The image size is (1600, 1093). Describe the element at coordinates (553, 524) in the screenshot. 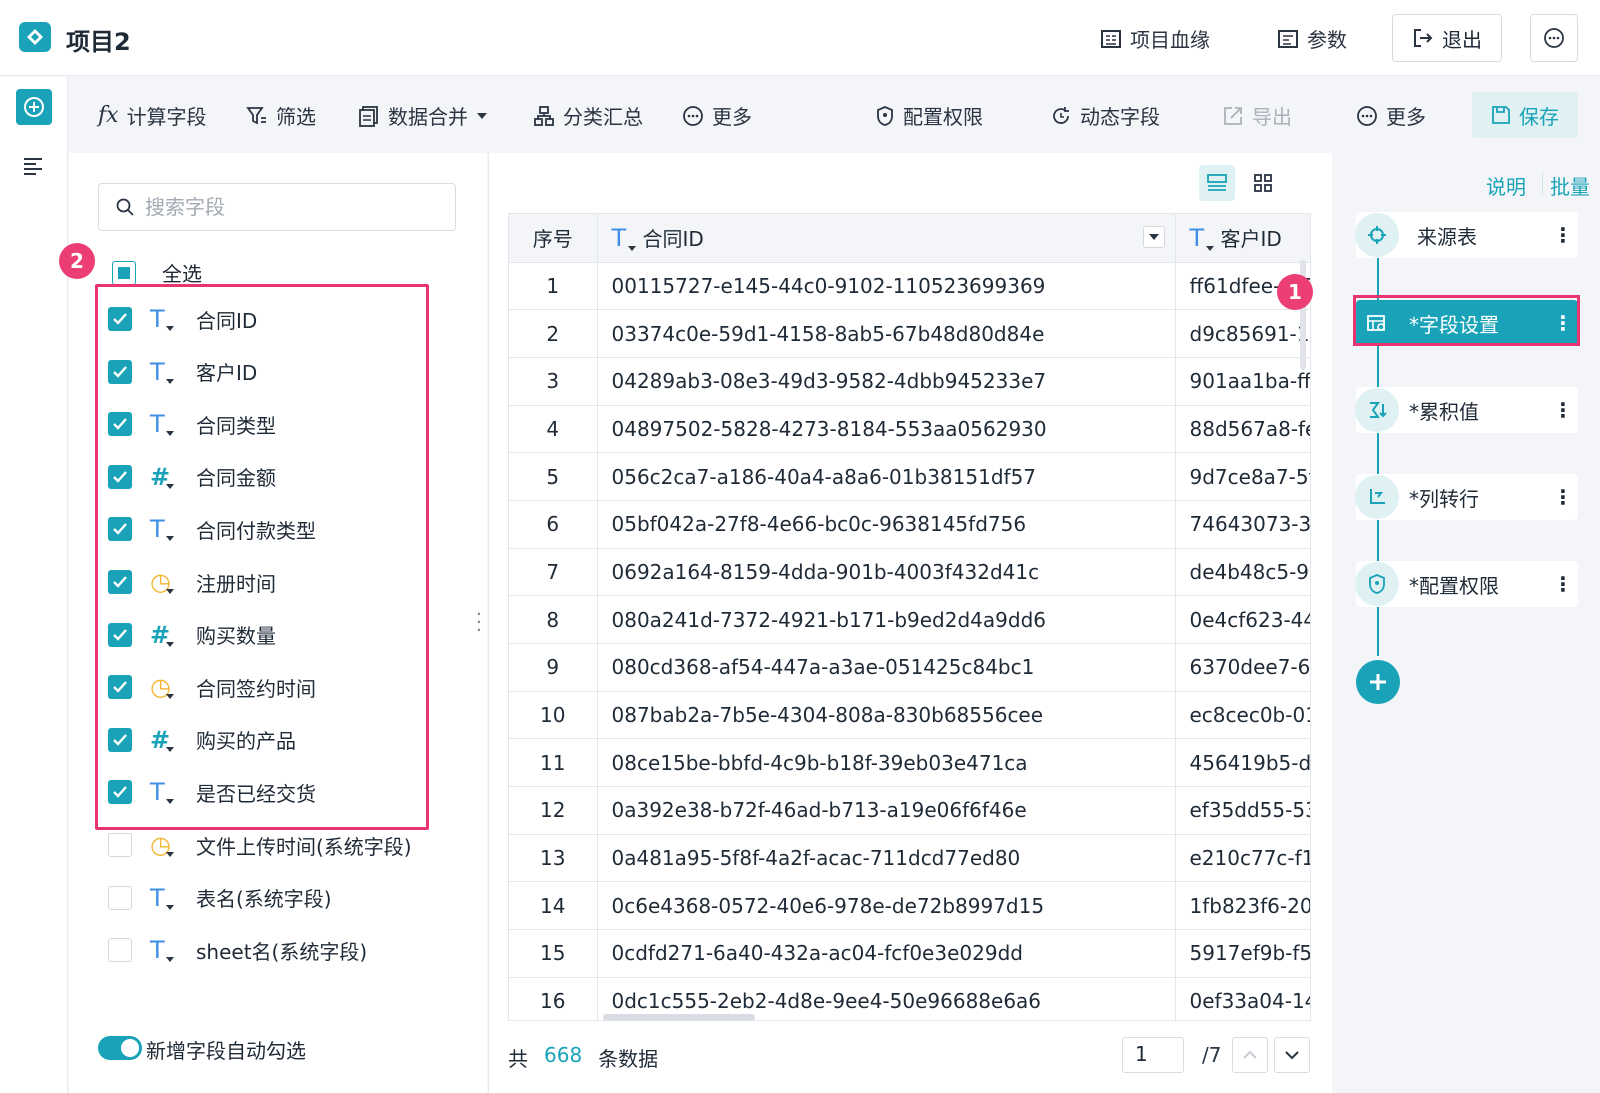

I see `row-index-cell: 6` at that location.